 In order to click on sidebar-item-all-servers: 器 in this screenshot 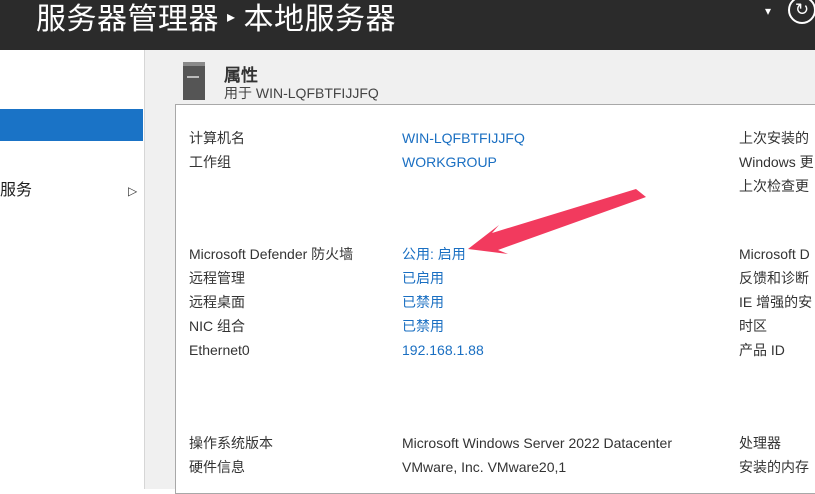, I will do `click(71, 159)`.